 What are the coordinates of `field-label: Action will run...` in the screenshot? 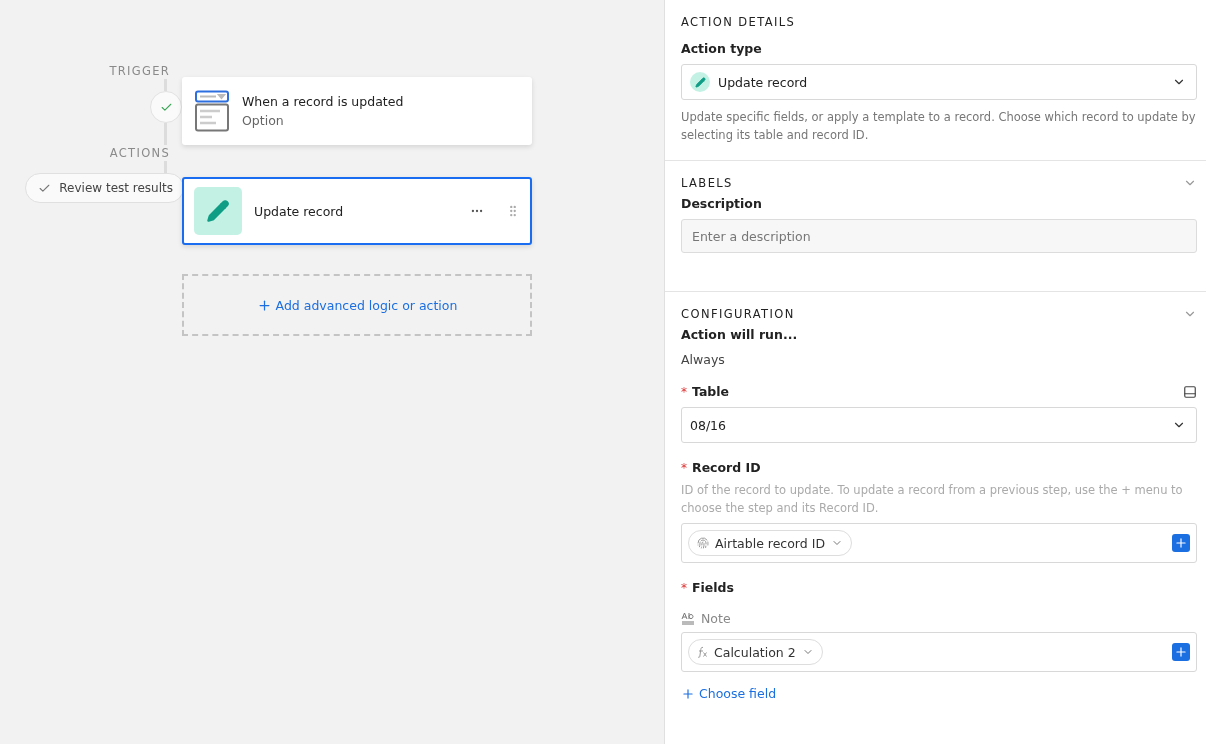 It's located at (740, 335).